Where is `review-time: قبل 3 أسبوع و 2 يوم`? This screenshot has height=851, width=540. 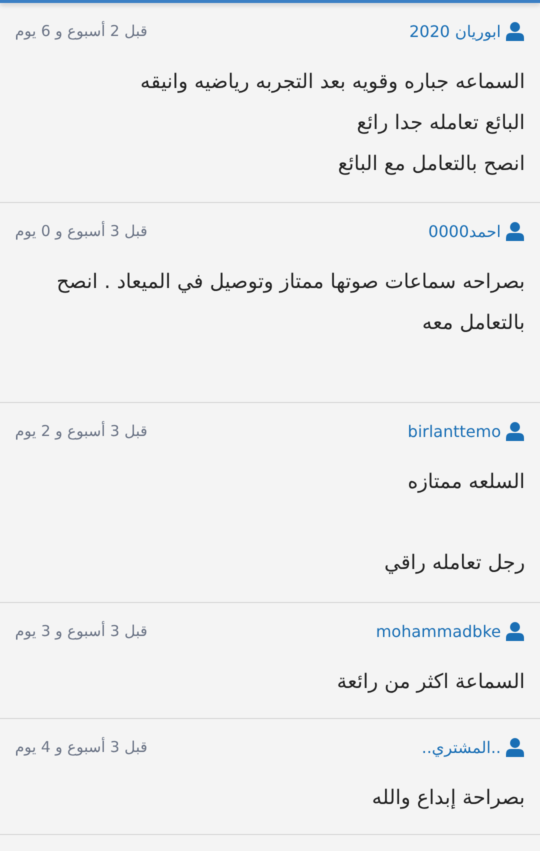 review-time: قبل 3 أسبوع و 2 يوم is located at coordinates (81, 431).